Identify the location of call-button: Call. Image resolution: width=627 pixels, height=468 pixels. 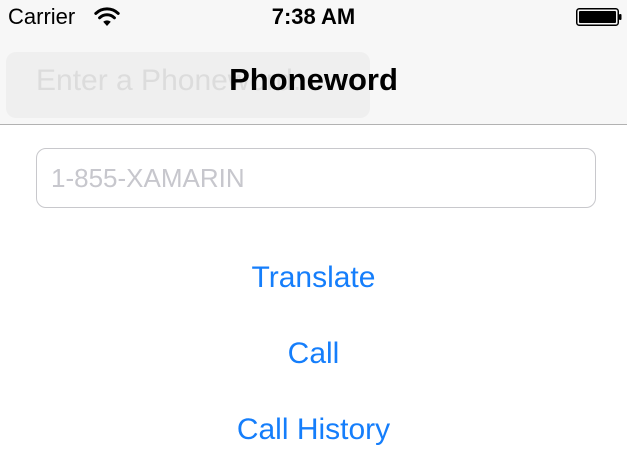
(313, 354).